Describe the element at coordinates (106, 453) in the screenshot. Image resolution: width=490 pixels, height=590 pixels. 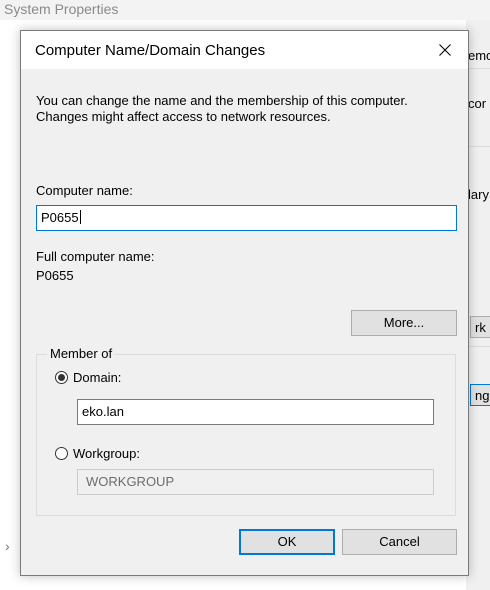
I see `workgroup-radio-label: Workgroup:` at that location.